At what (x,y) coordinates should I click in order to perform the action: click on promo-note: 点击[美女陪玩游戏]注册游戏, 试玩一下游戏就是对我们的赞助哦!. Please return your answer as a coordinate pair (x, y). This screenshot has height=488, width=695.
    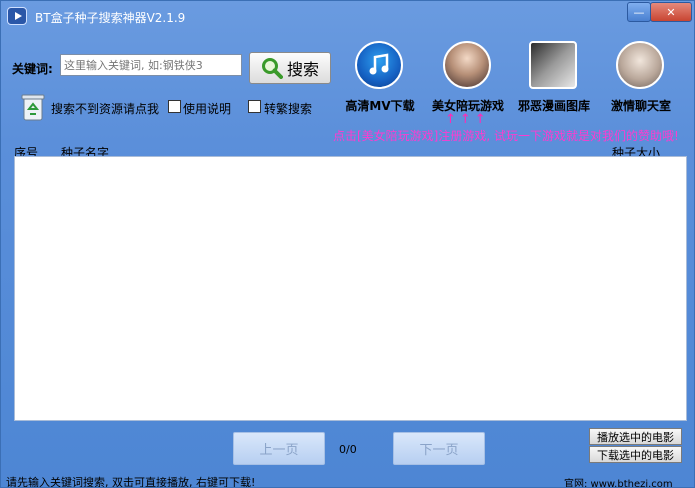
    Looking at the image, I should click on (506, 136).